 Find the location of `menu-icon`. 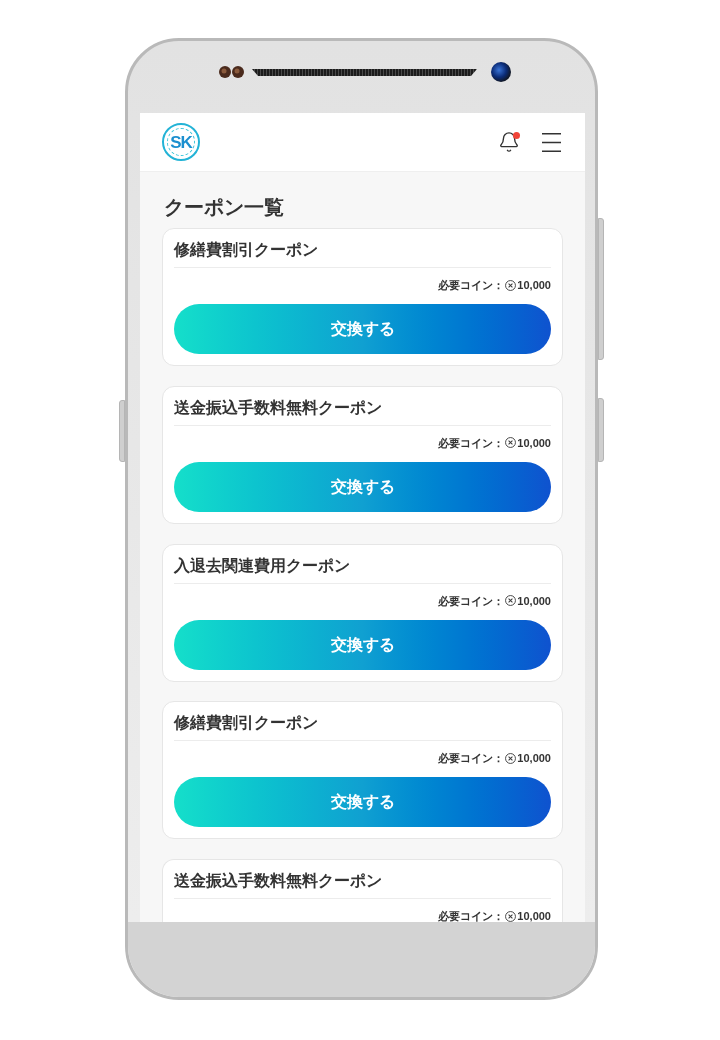

menu-icon is located at coordinates (551, 142).